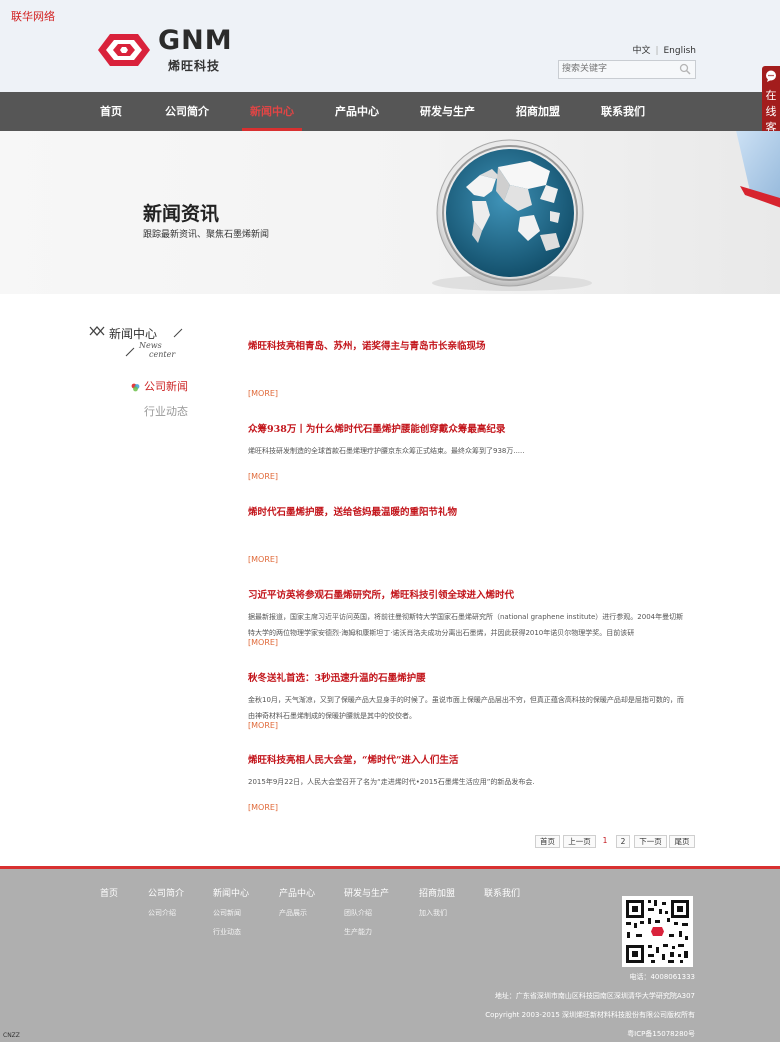 The image size is (780, 1042). I want to click on news-title-link: 烯时代石墨烯护腰，送给爸妈最温暖的重阳节礼物, so click(468, 511).